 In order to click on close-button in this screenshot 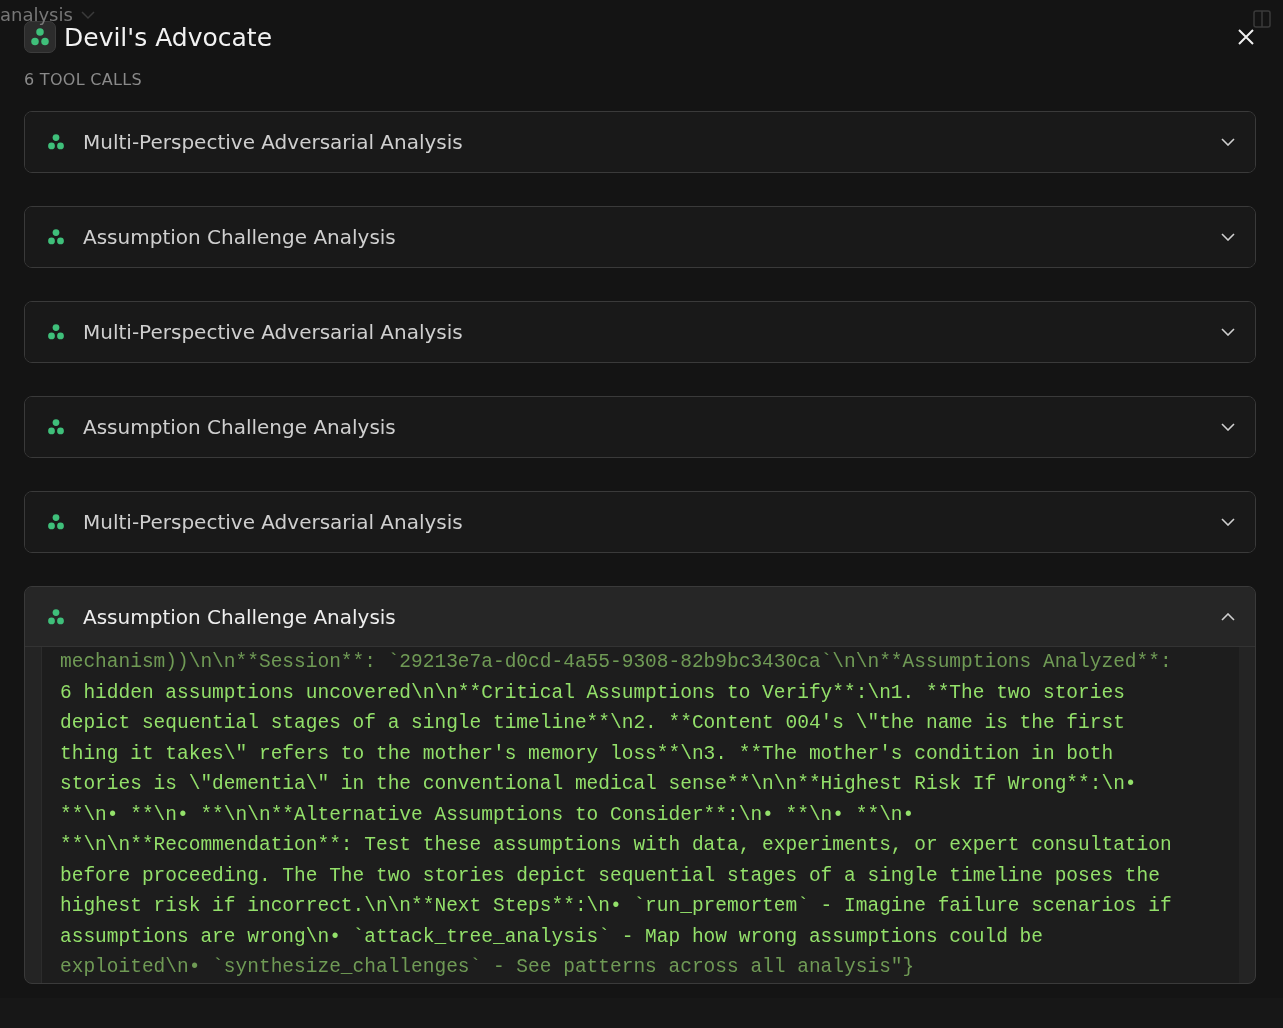, I will do `click(1246, 37)`.